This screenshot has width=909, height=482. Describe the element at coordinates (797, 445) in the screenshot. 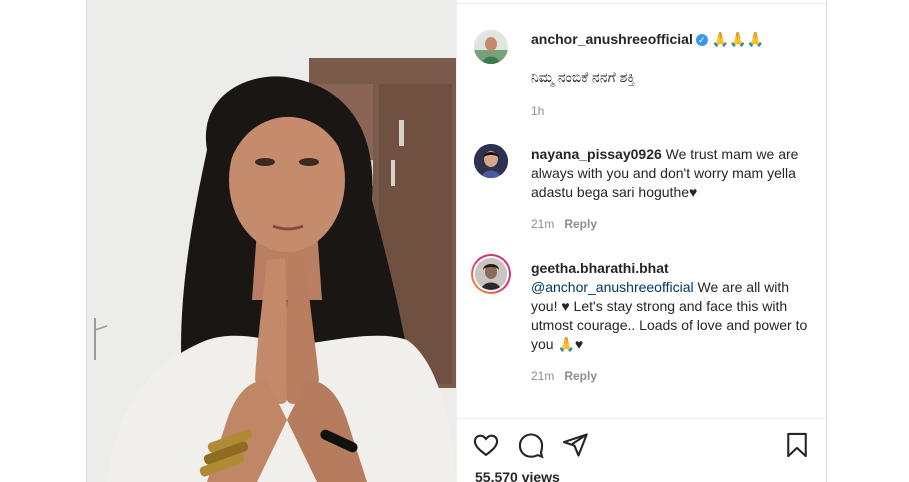

I see `bookmark-icon` at that location.